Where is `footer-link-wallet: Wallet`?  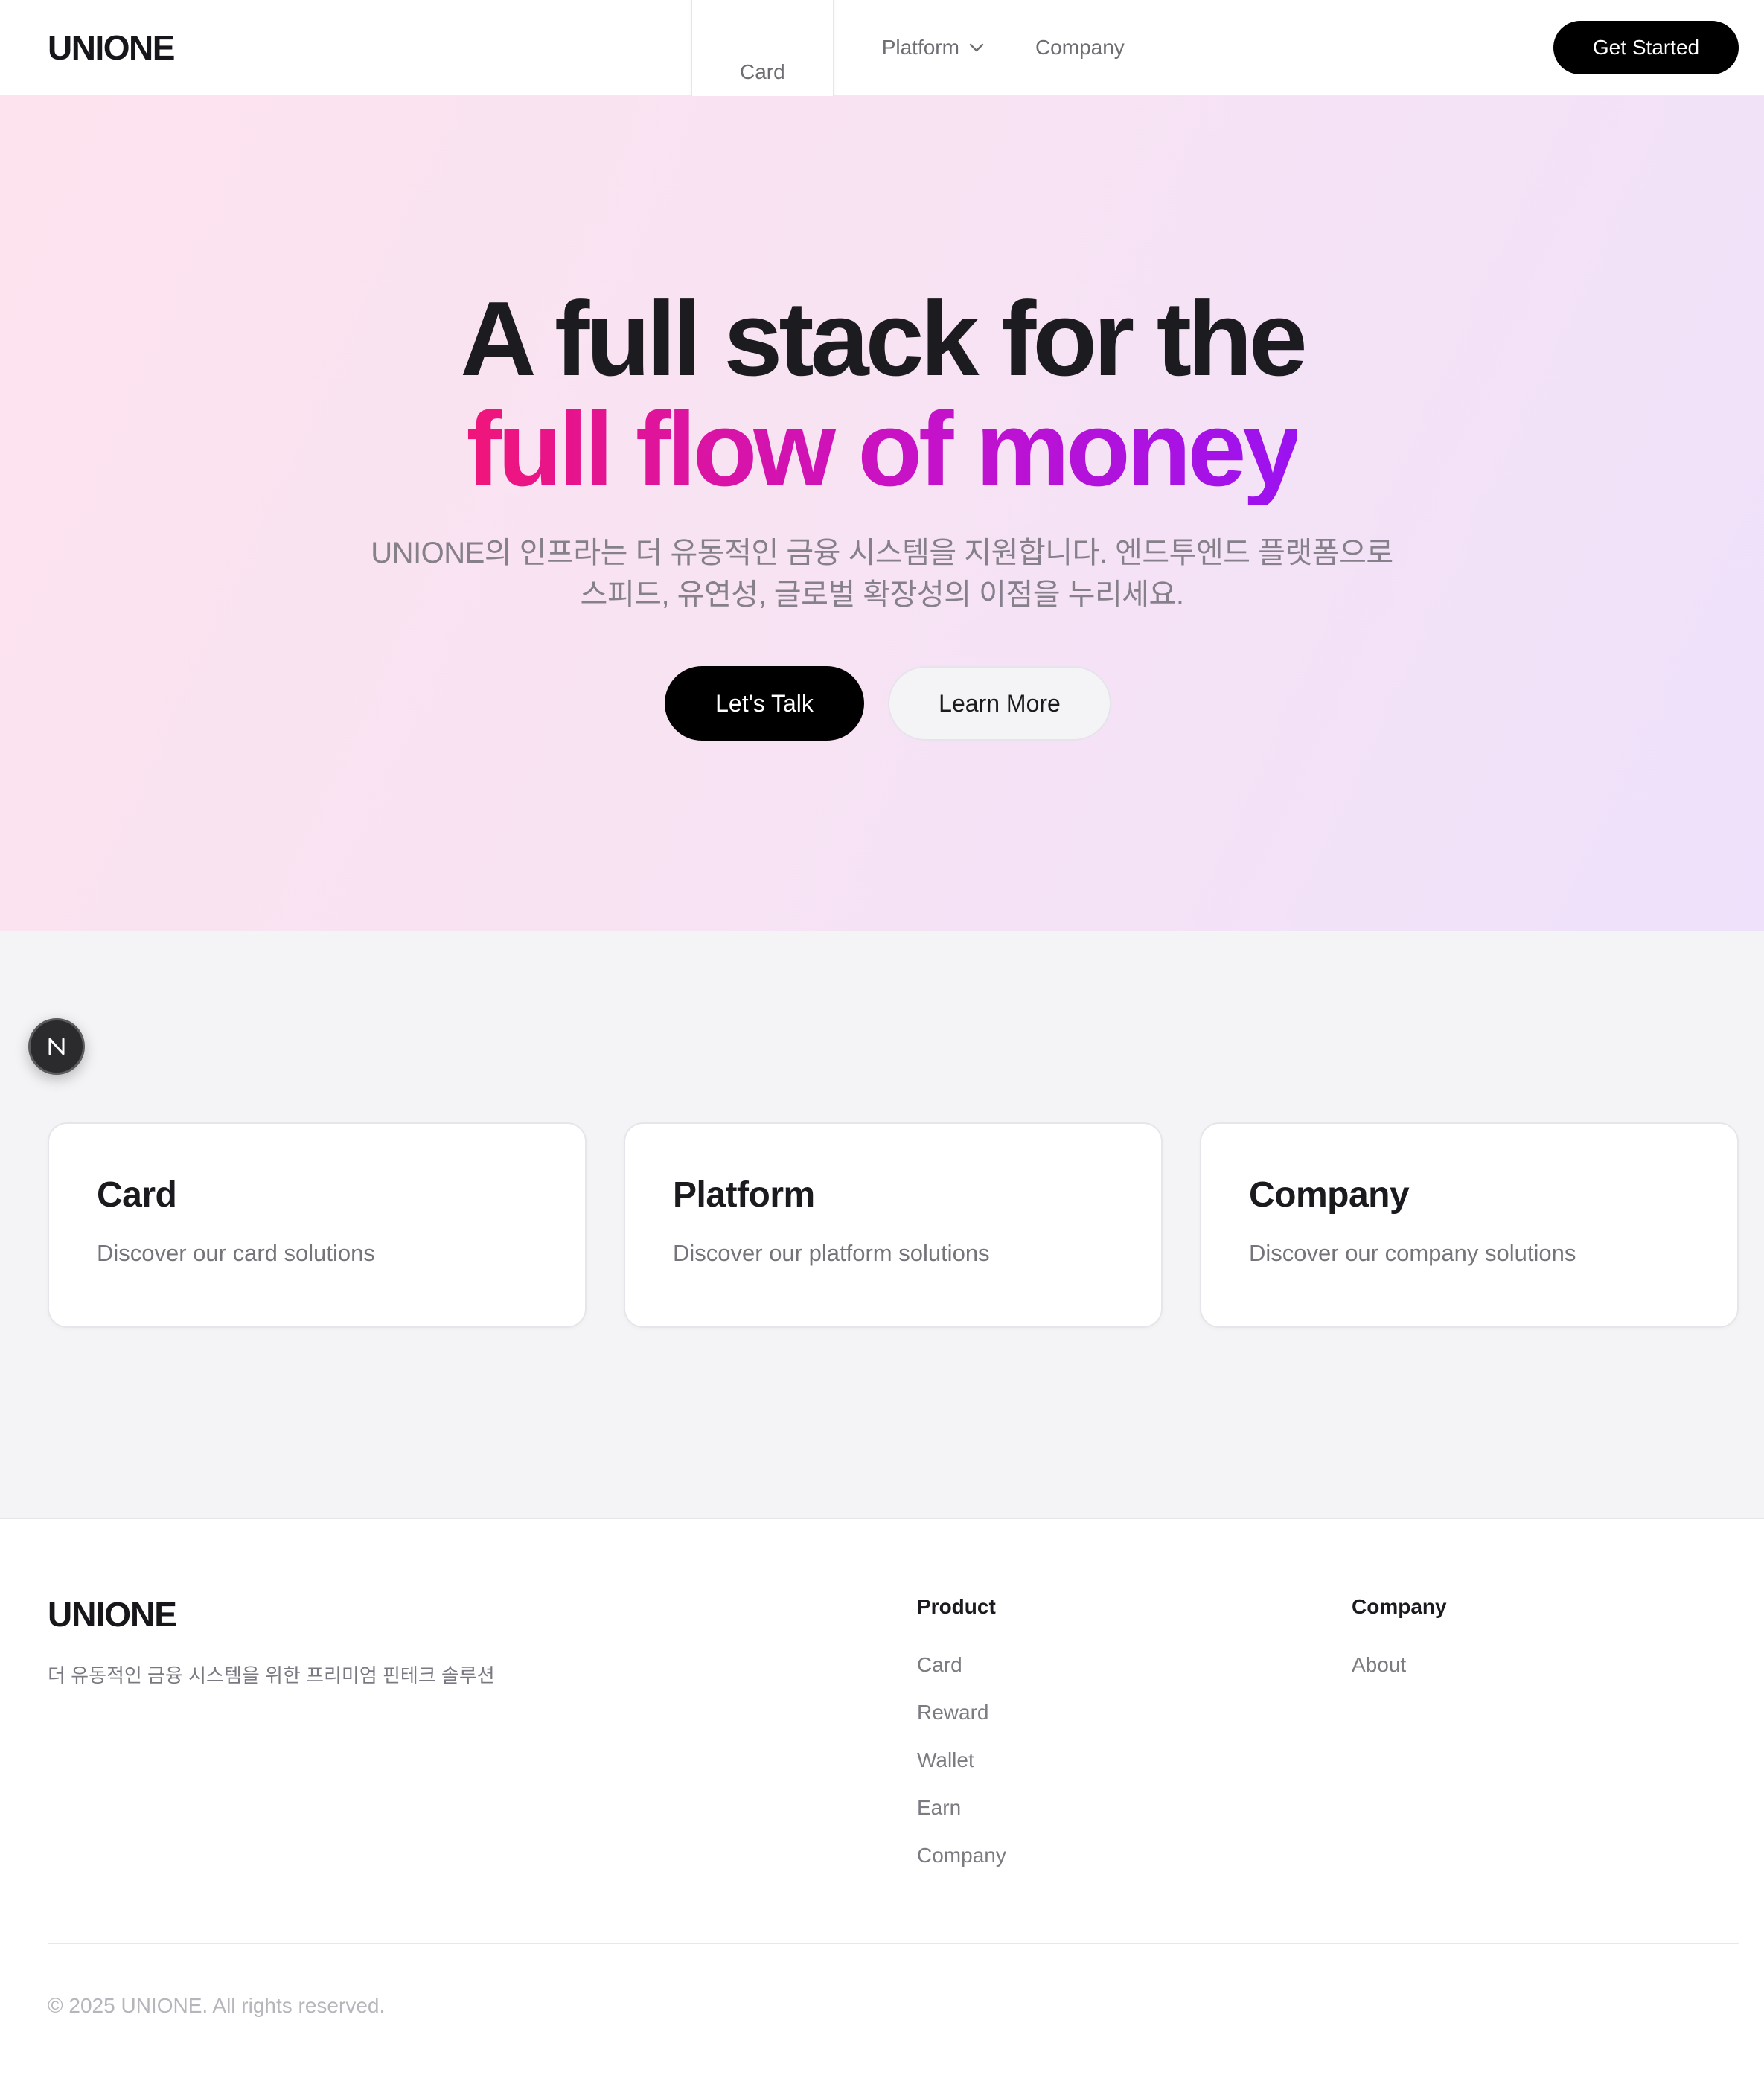
footer-link-wallet: Wallet is located at coordinates (961, 1760).